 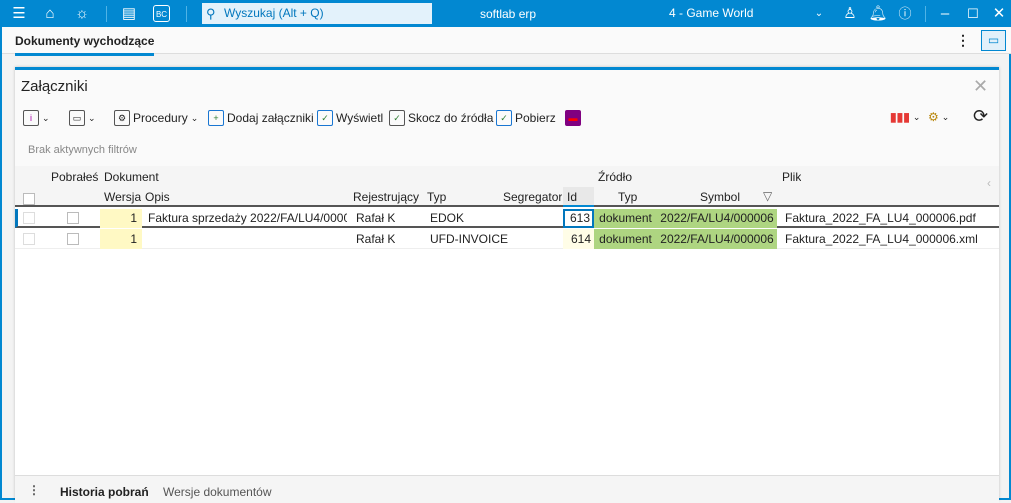 What do you see at coordinates (945, 14) in the screenshot?
I see `minimize-icon: –` at bounding box center [945, 14].